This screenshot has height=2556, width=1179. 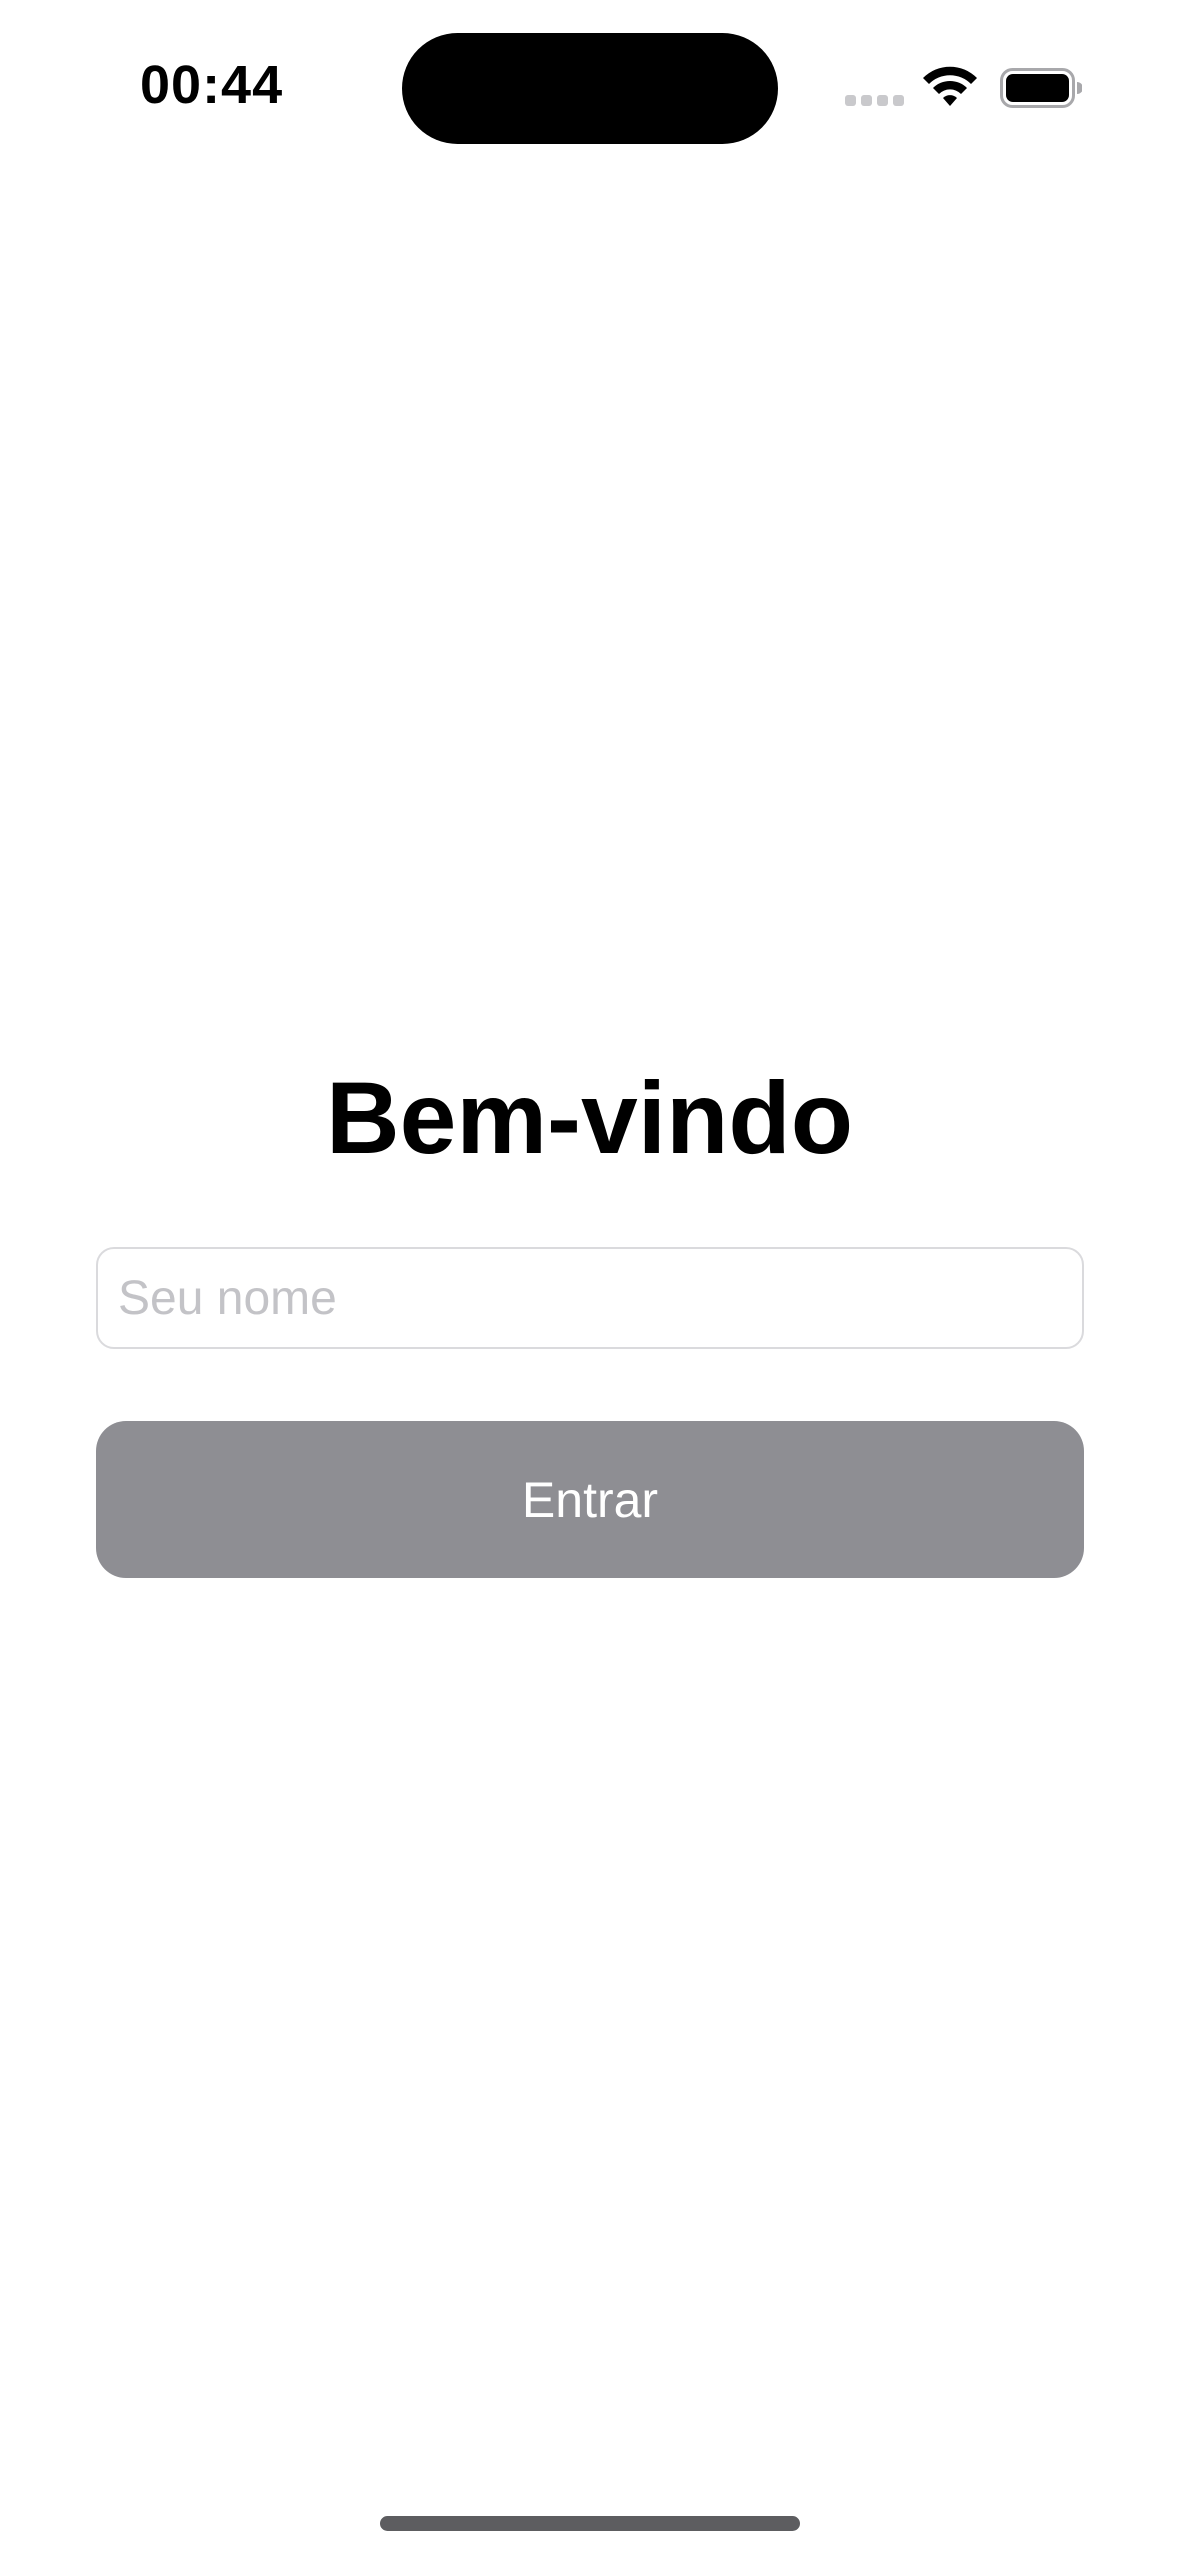 What do you see at coordinates (590, 1499) in the screenshot?
I see `enter-button: Entrar` at bounding box center [590, 1499].